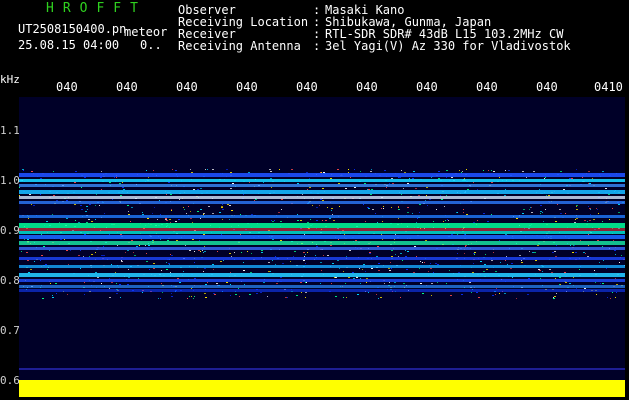 This screenshot has height=400, width=629. I want to click on y-tick: 0.7, so click(10, 330).